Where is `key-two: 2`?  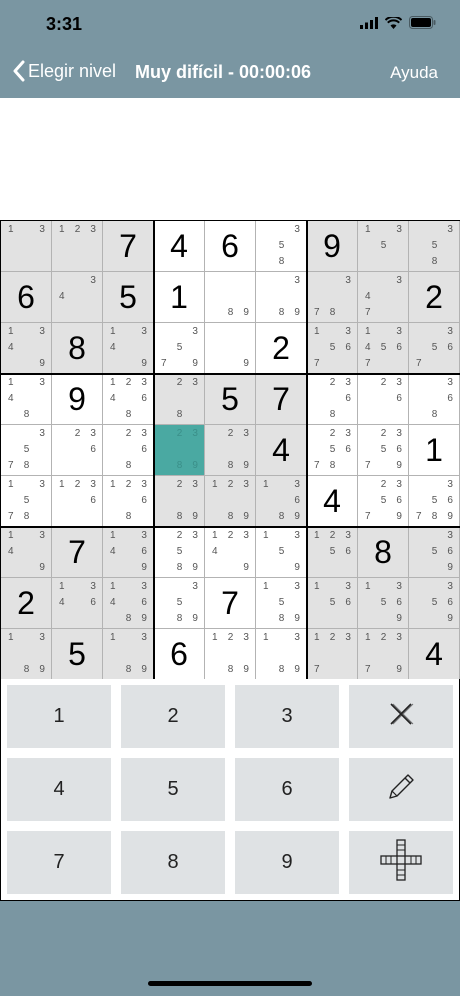
key-two: 2 is located at coordinates (173, 716).